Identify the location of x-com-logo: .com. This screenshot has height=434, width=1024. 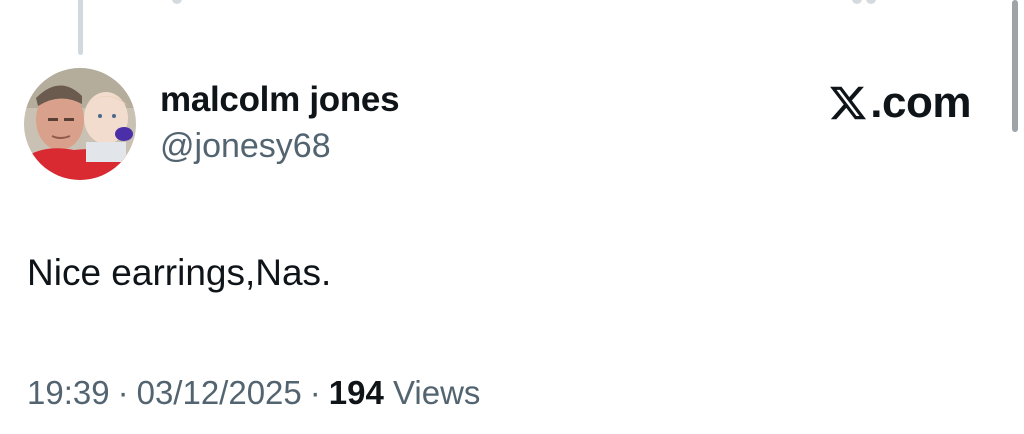
(899, 103).